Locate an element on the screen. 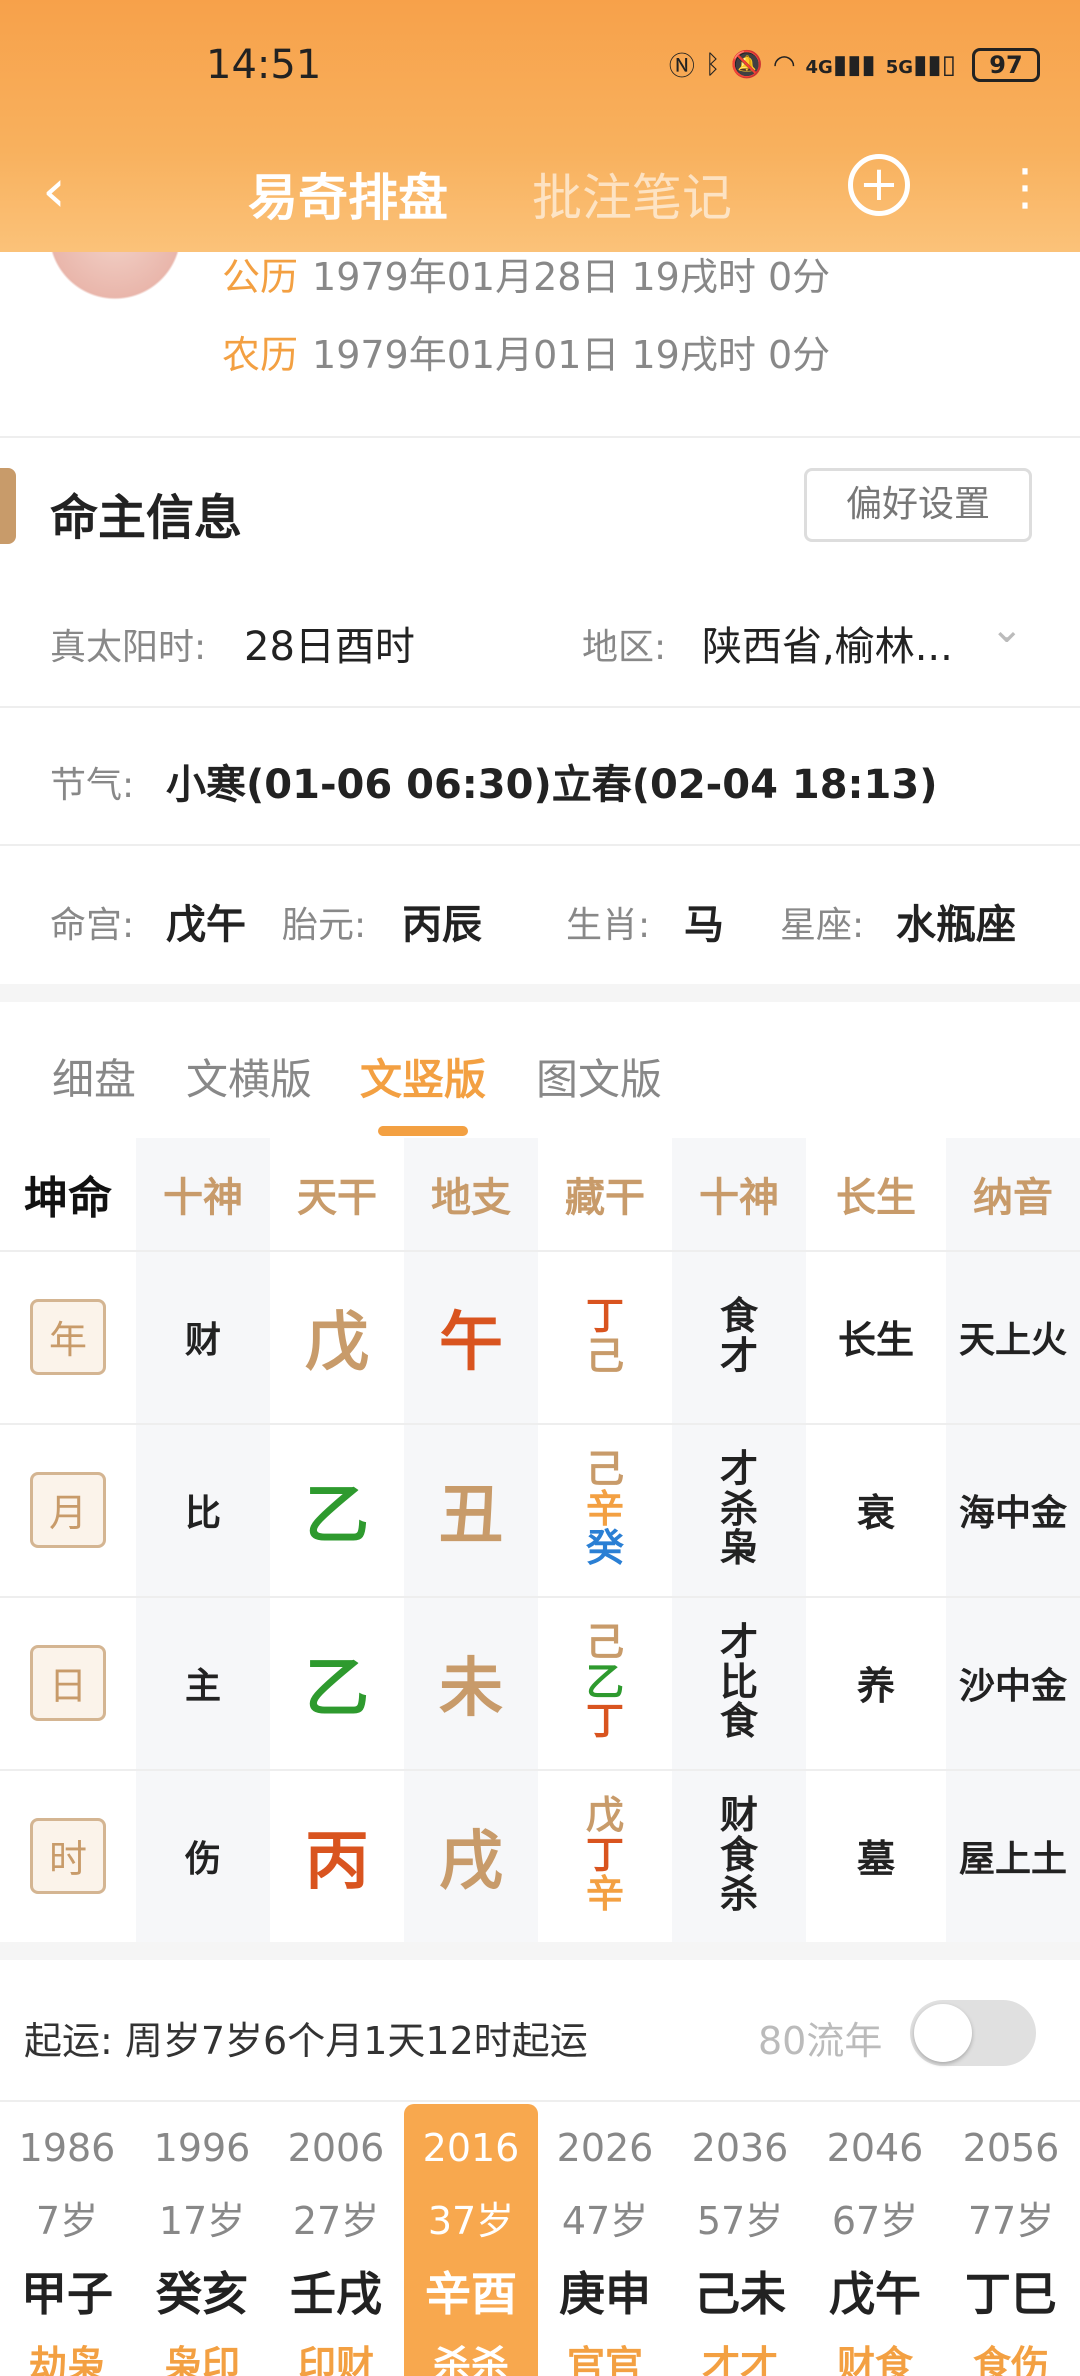 This screenshot has width=1080, height=2376. tab-annotation-notes: 批注笔记 is located at coordinates (632, 194).